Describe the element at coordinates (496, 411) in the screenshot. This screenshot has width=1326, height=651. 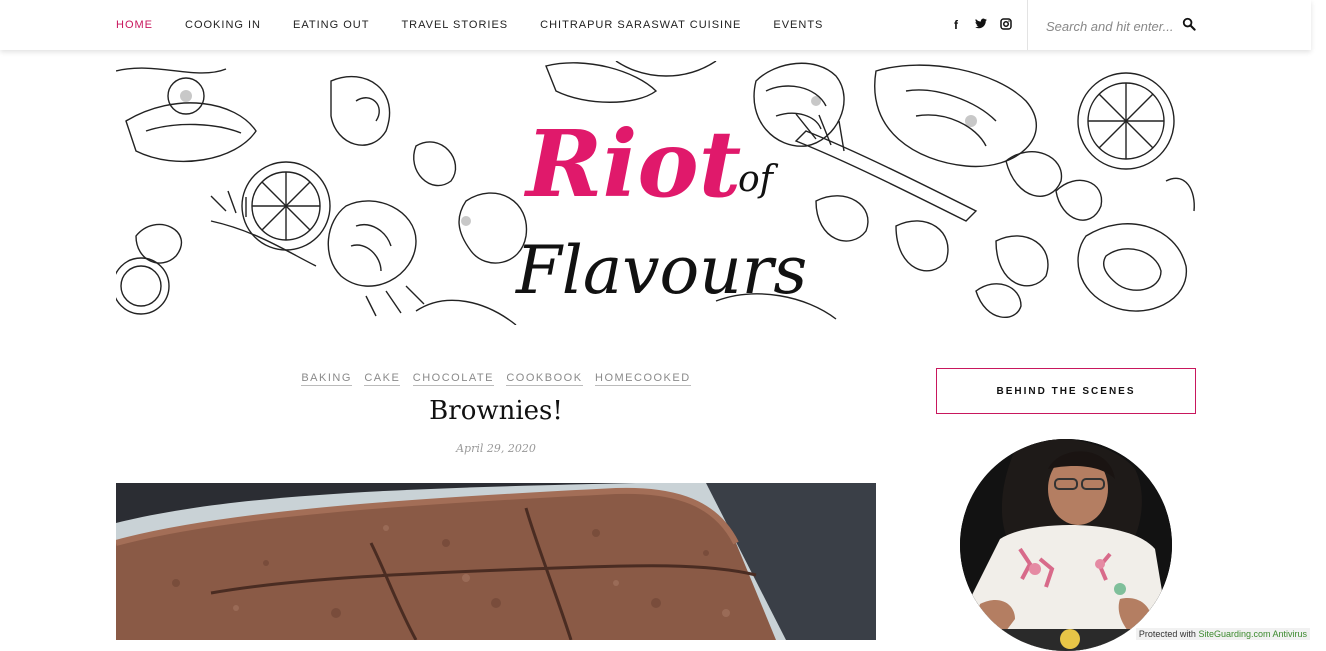
I see `post-title: Brownies!` at that location.